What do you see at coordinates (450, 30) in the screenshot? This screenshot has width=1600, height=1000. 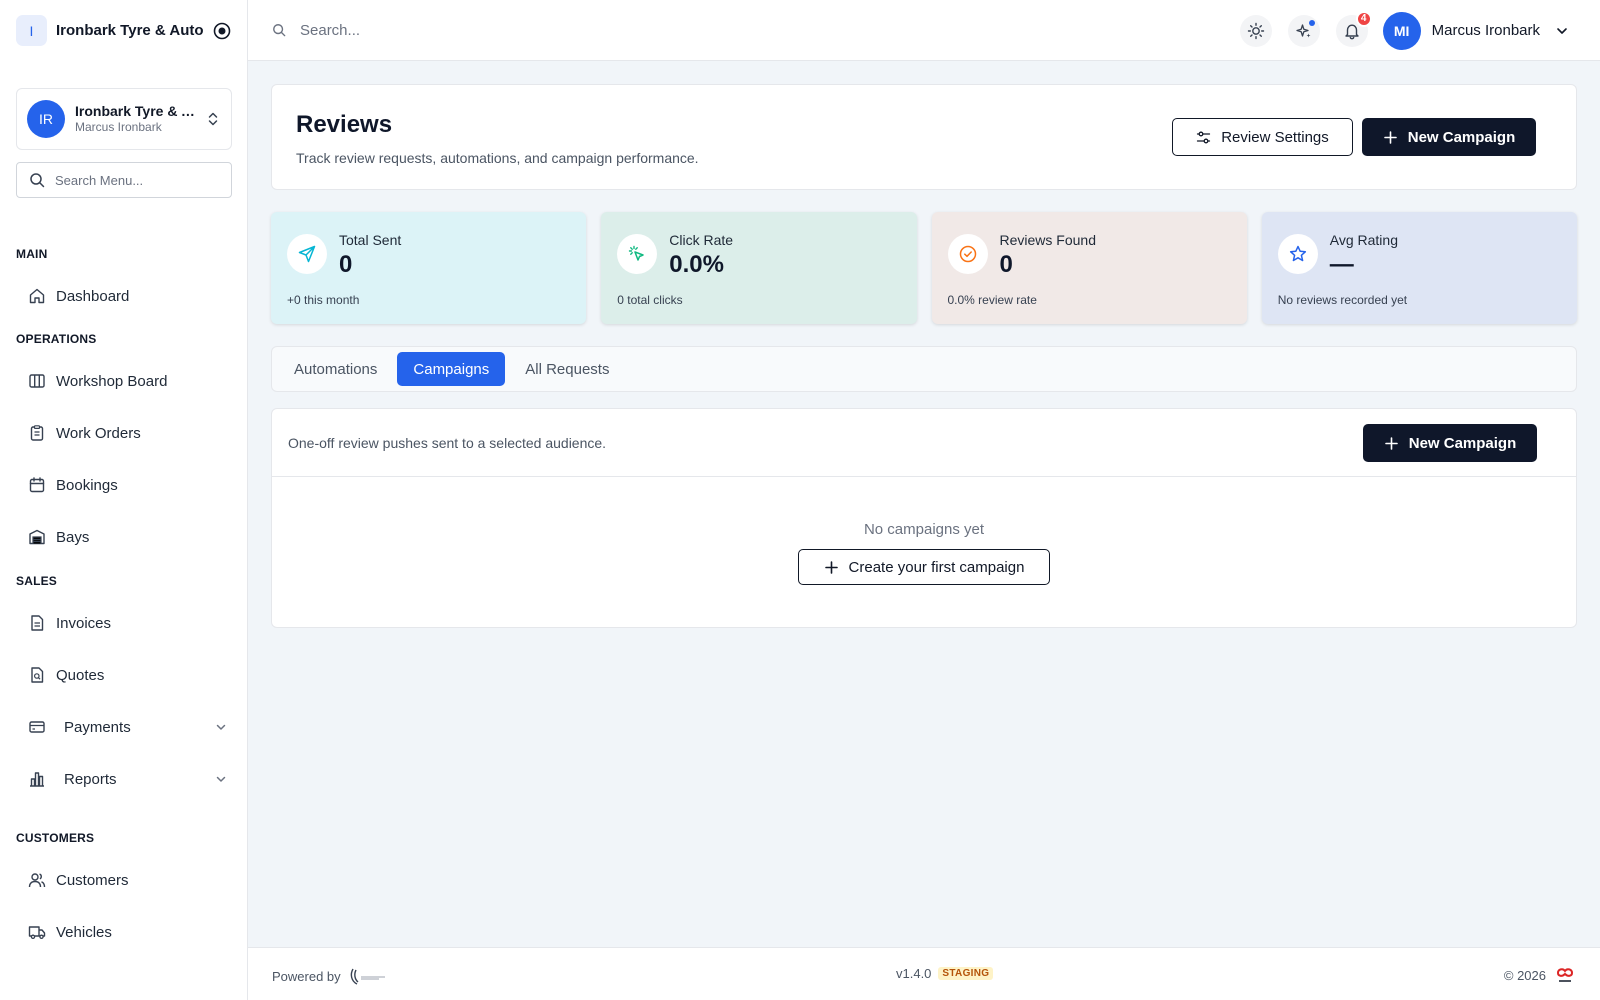 I see `global-search-input` at bounding box center [450, 30].